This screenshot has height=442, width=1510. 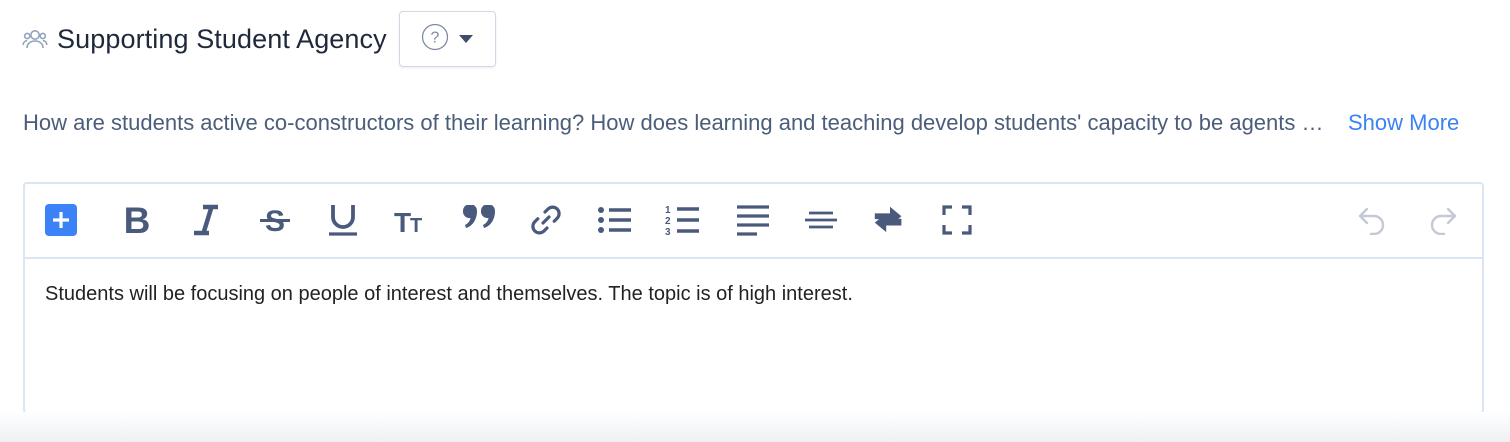 I want to click on section-header: Supporting Student Agency ?, so click(x=259, y=39).